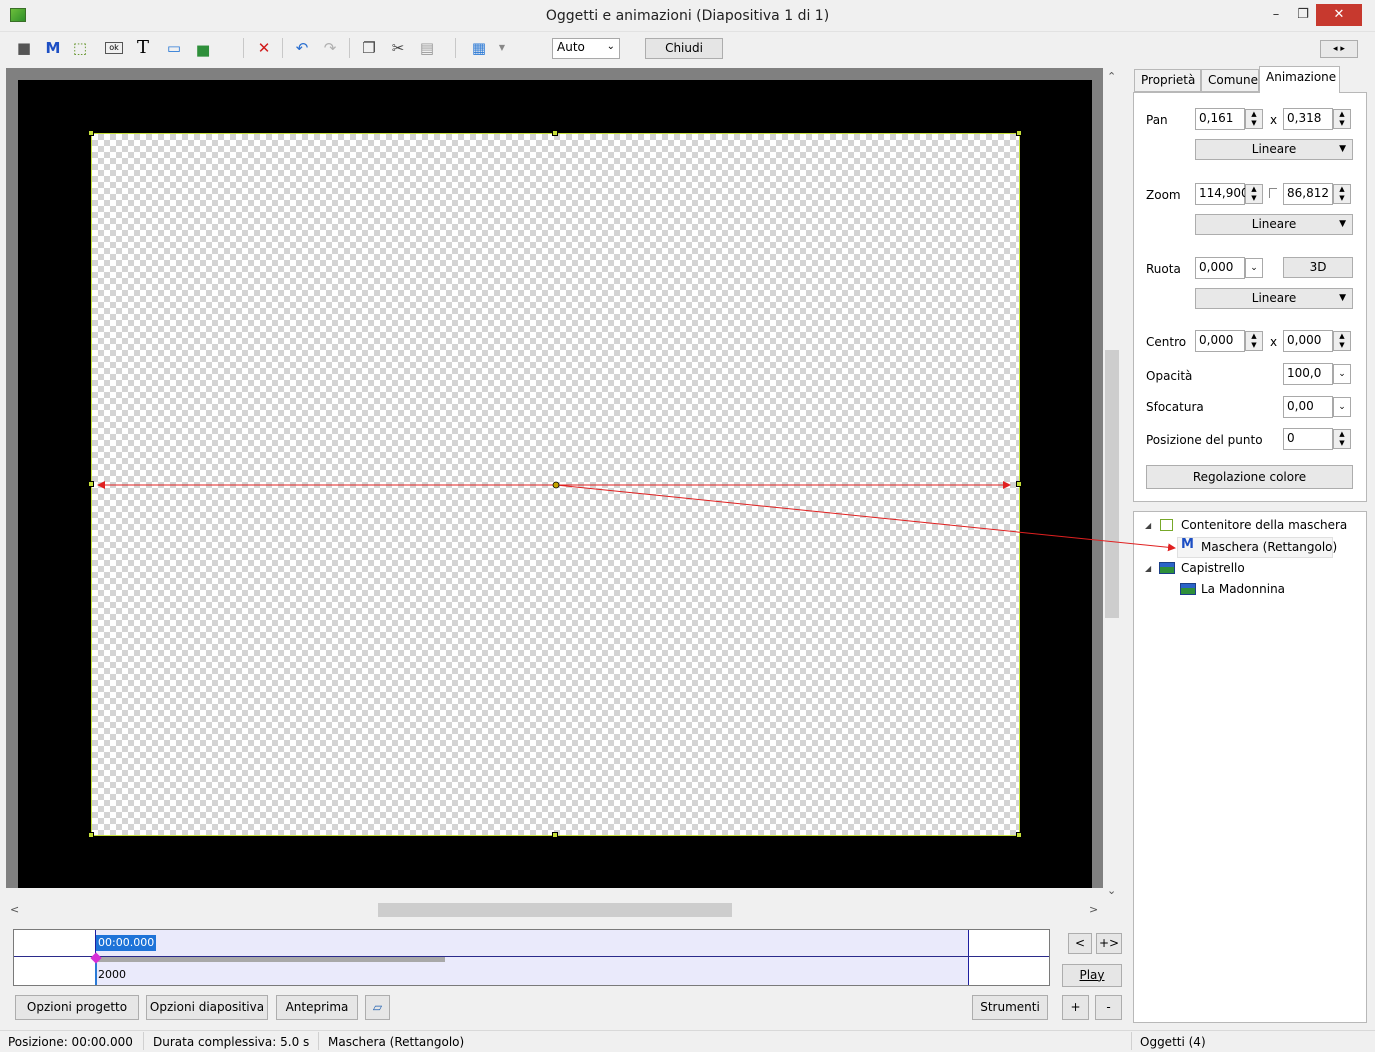 The image size is (1375, 1052). I want to click on slide-options-button: Opzioni diapositiva, so click(207, 1007).